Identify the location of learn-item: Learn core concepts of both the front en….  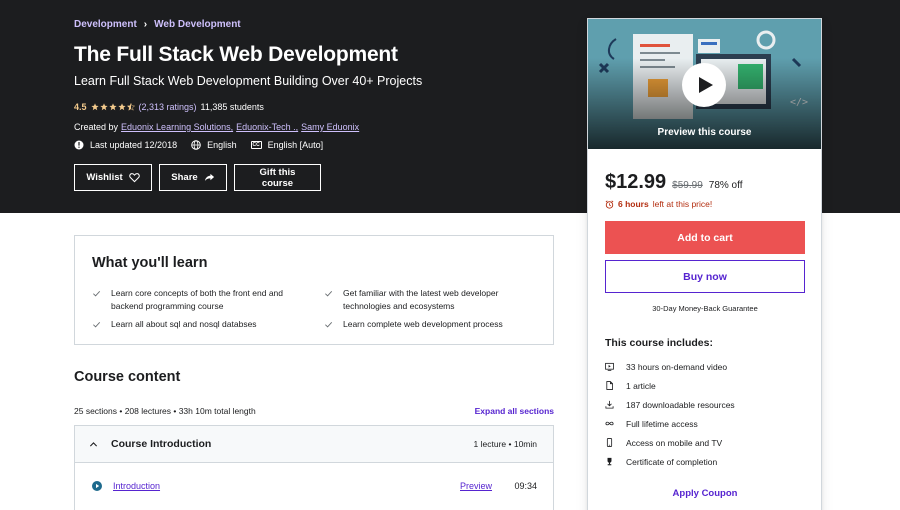
(199, 300).